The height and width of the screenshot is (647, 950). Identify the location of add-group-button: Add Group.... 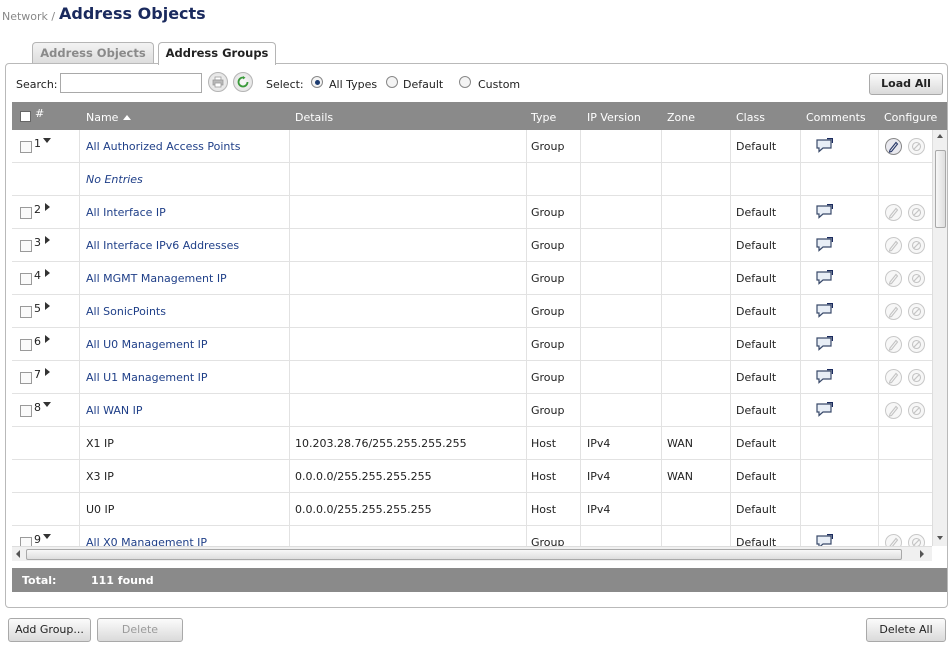
(49, 630).